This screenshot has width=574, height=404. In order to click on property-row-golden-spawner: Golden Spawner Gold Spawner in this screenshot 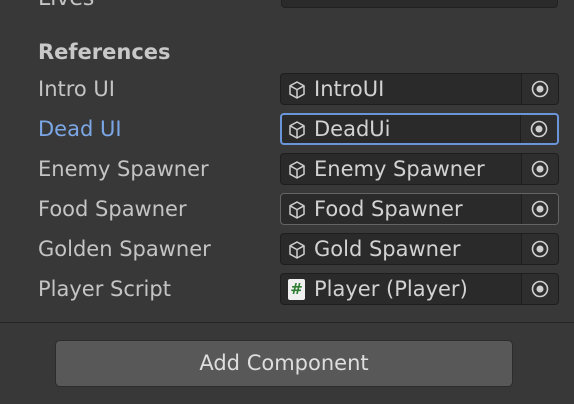, I will do `click(287, 249)`.